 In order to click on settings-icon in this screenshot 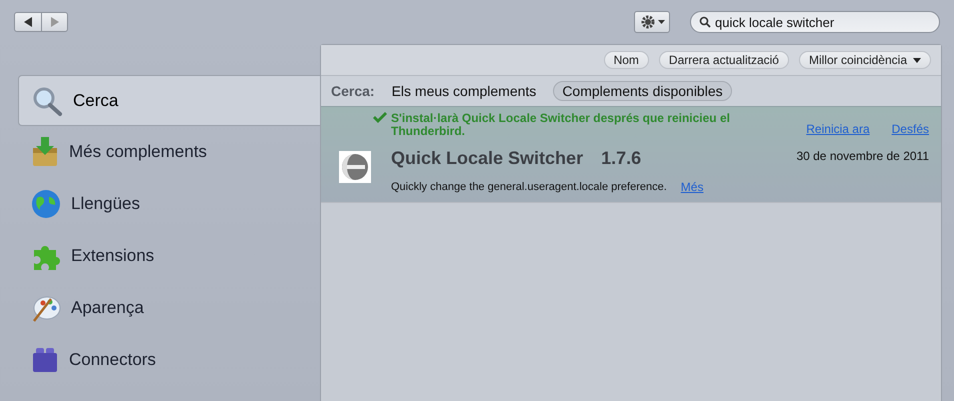, I will do `click(648, 22)`.